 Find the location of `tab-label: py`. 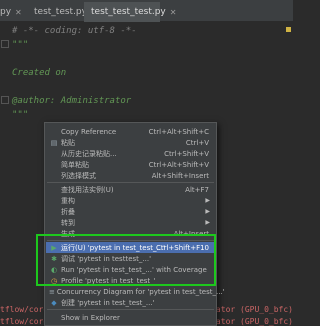

tab-label: py is located at coordinates (6, 12).